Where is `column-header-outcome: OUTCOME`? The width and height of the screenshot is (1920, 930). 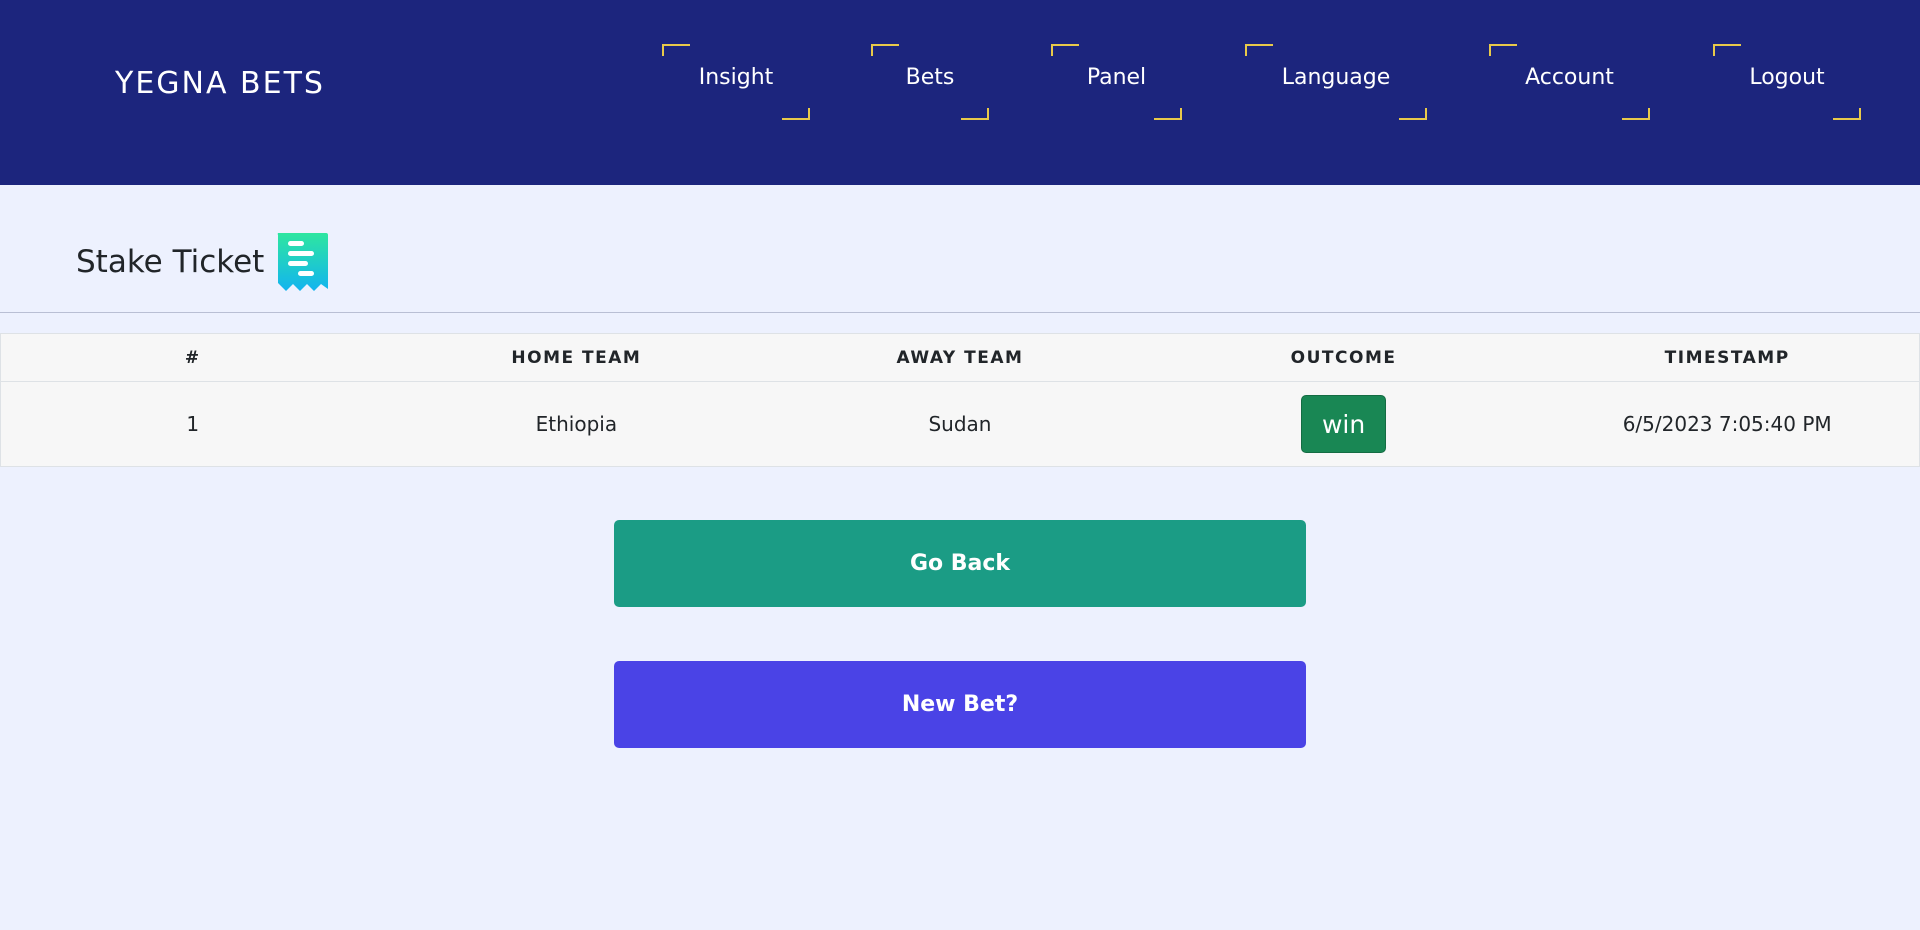 column-header-outcome: OUTCOME is located at coordinates (1343, 357).